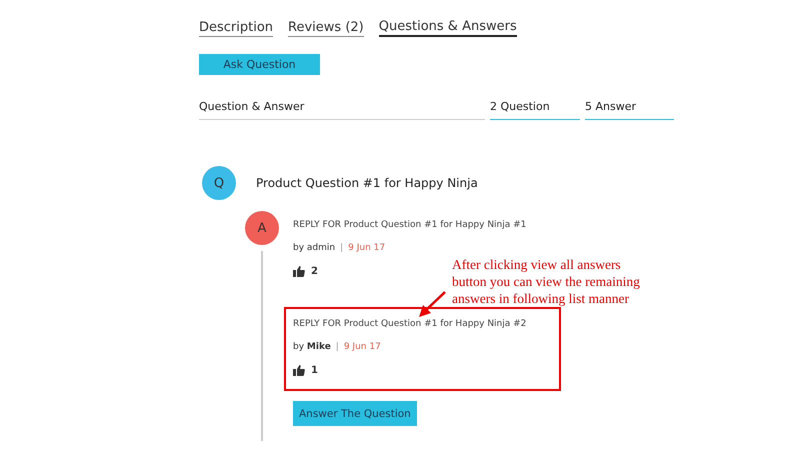 The image size is (797, 461). Describe the element at coordinates (236, 28) in the screenshot. I see `tab: Description` at that location.